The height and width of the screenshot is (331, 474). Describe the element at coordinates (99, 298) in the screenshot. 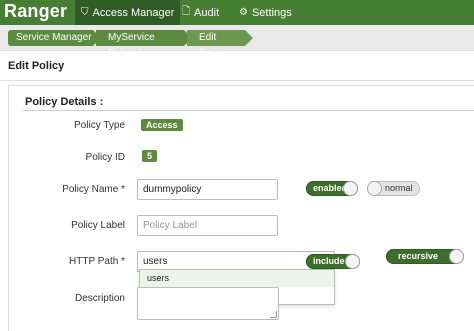

I see `description-label: Description` at that location.